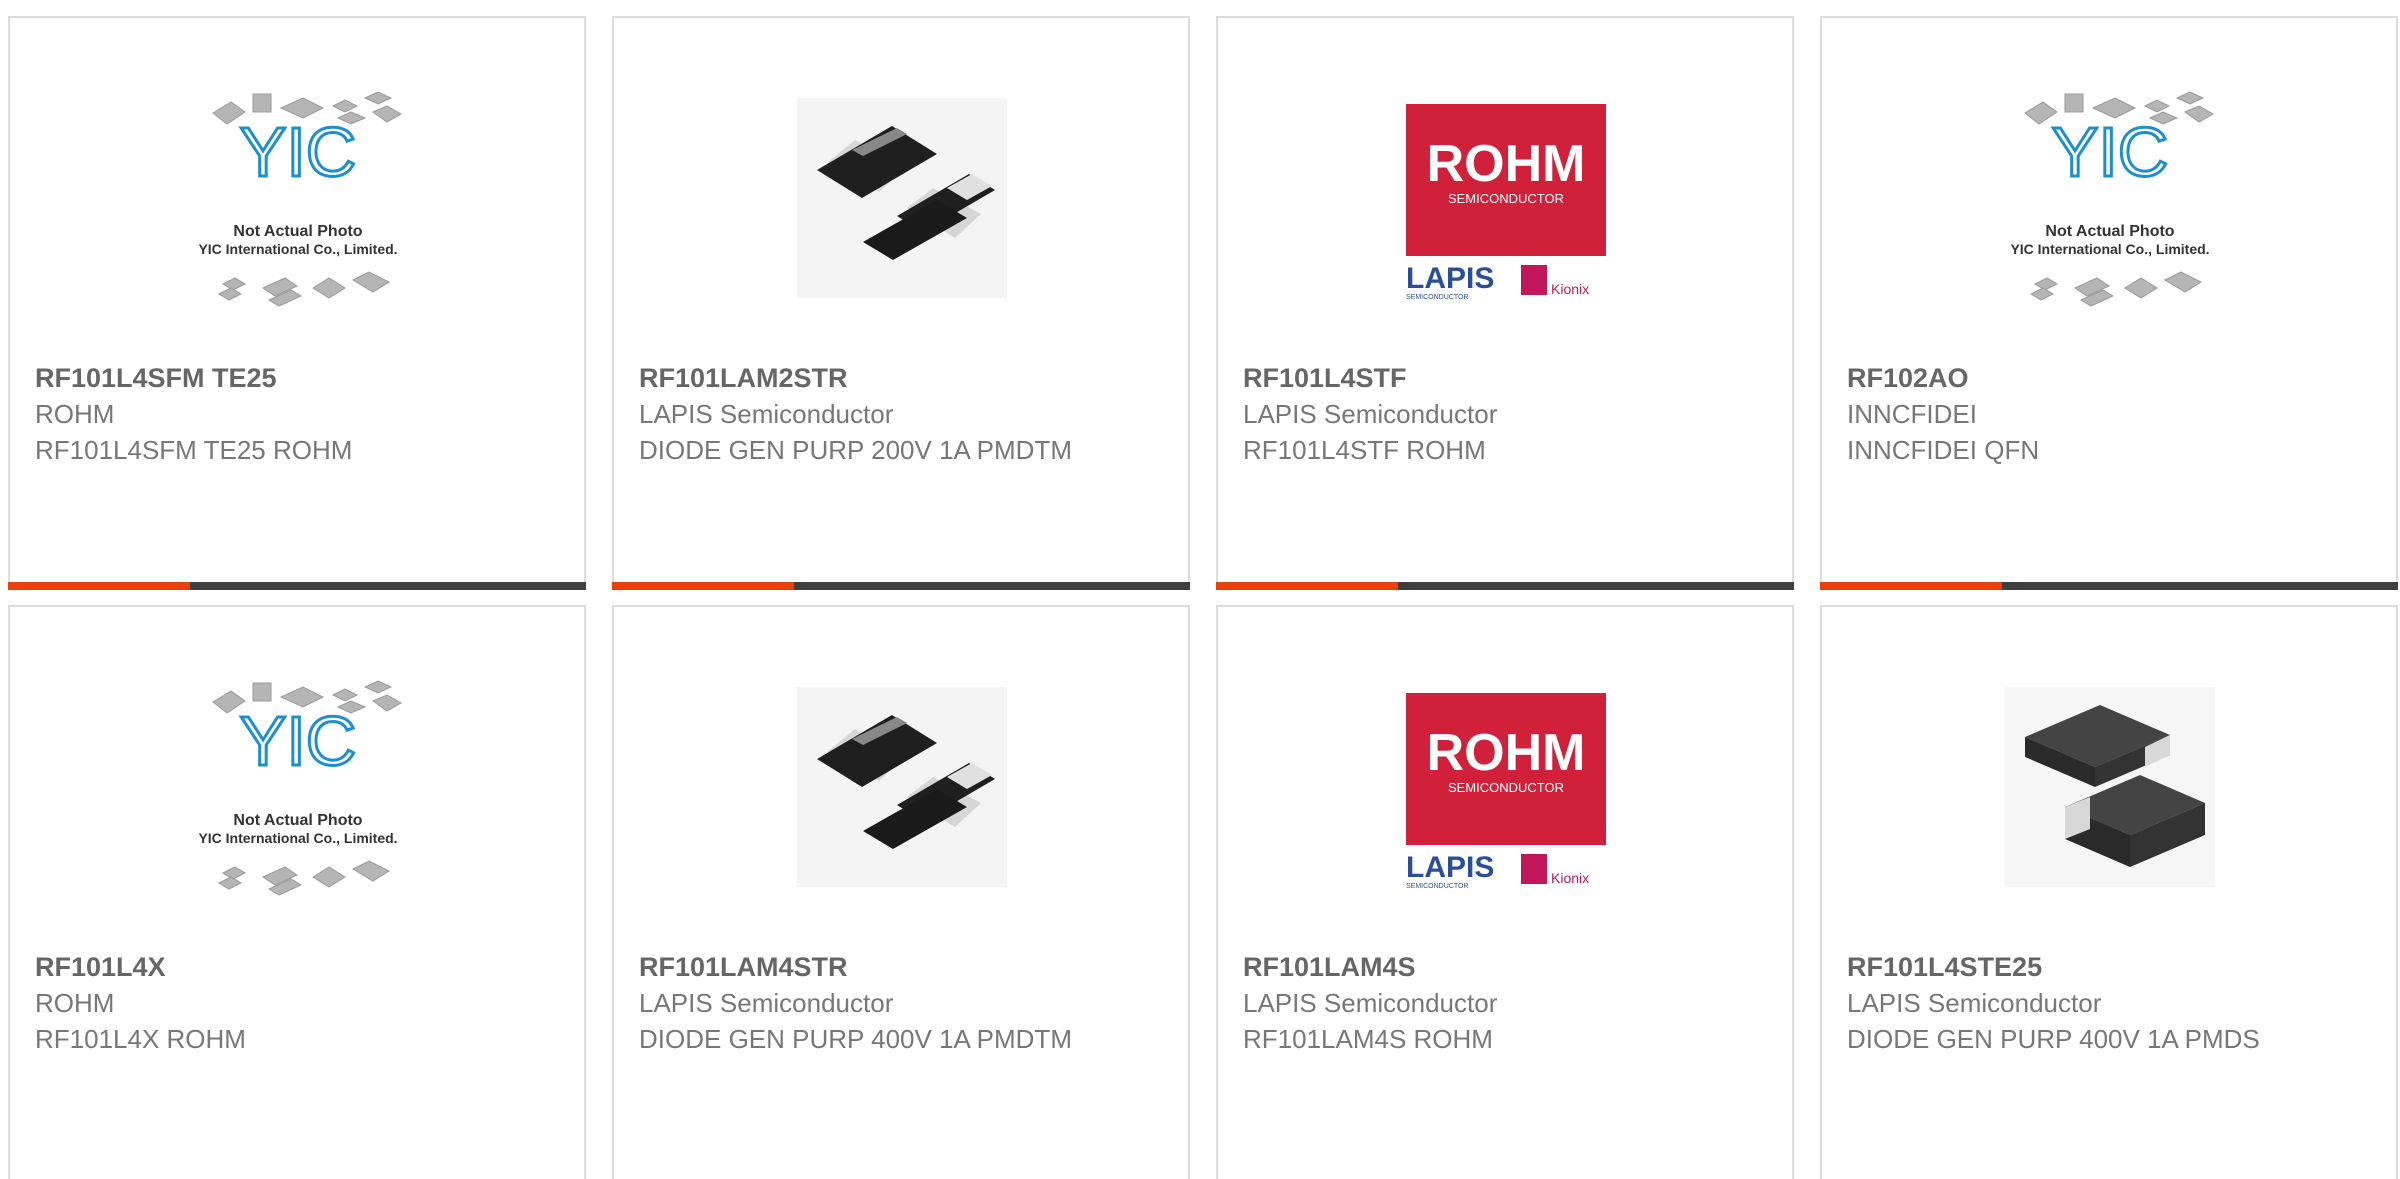 The width and height of the screenshot is (2400, 1179). I want to click on product-description: DIODE GEN PURP 200V 1A PMDTM, so click(855, 450).